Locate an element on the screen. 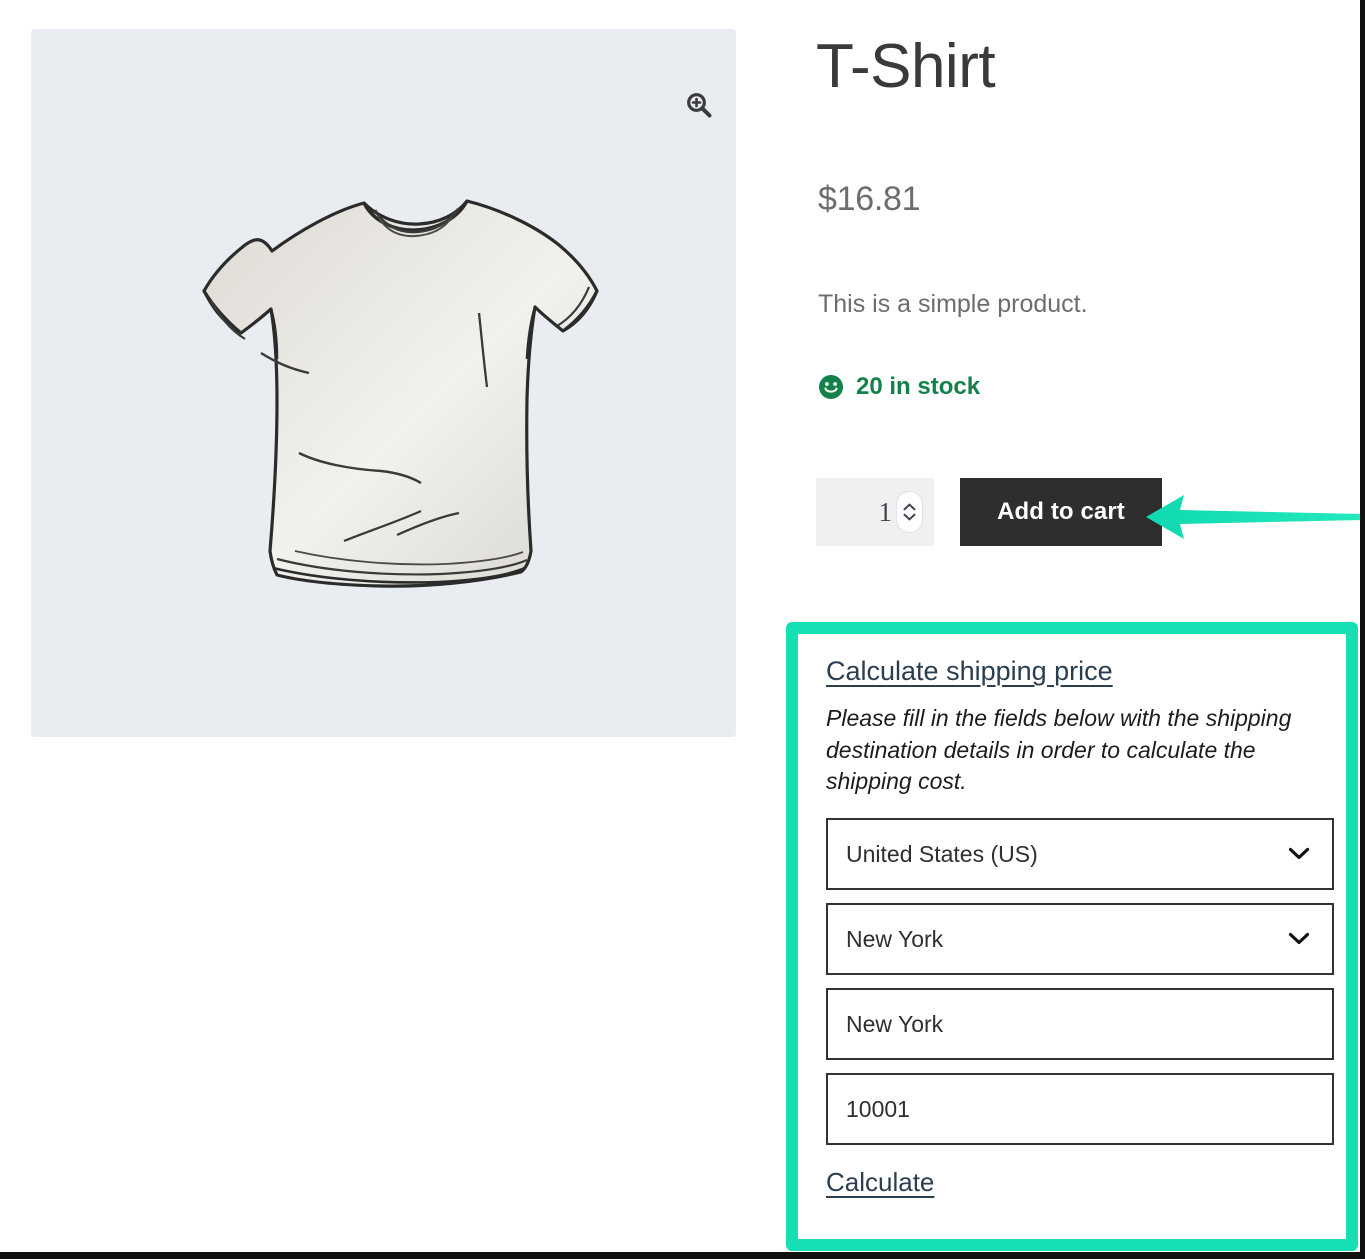  product-description: This is a simple product. is located at coordinates (953, 304).